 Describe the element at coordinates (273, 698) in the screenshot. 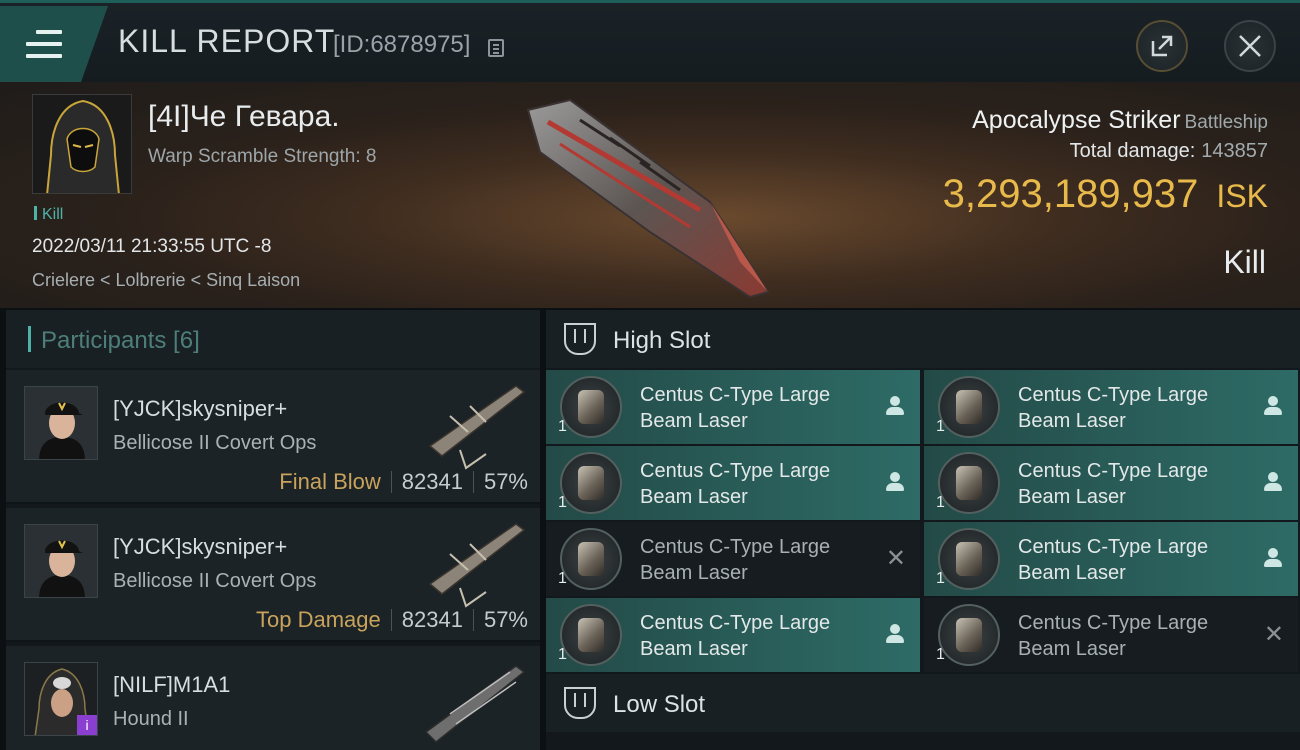

I see `participant-card: i [NILF]M1A1 Hound II` at that location.